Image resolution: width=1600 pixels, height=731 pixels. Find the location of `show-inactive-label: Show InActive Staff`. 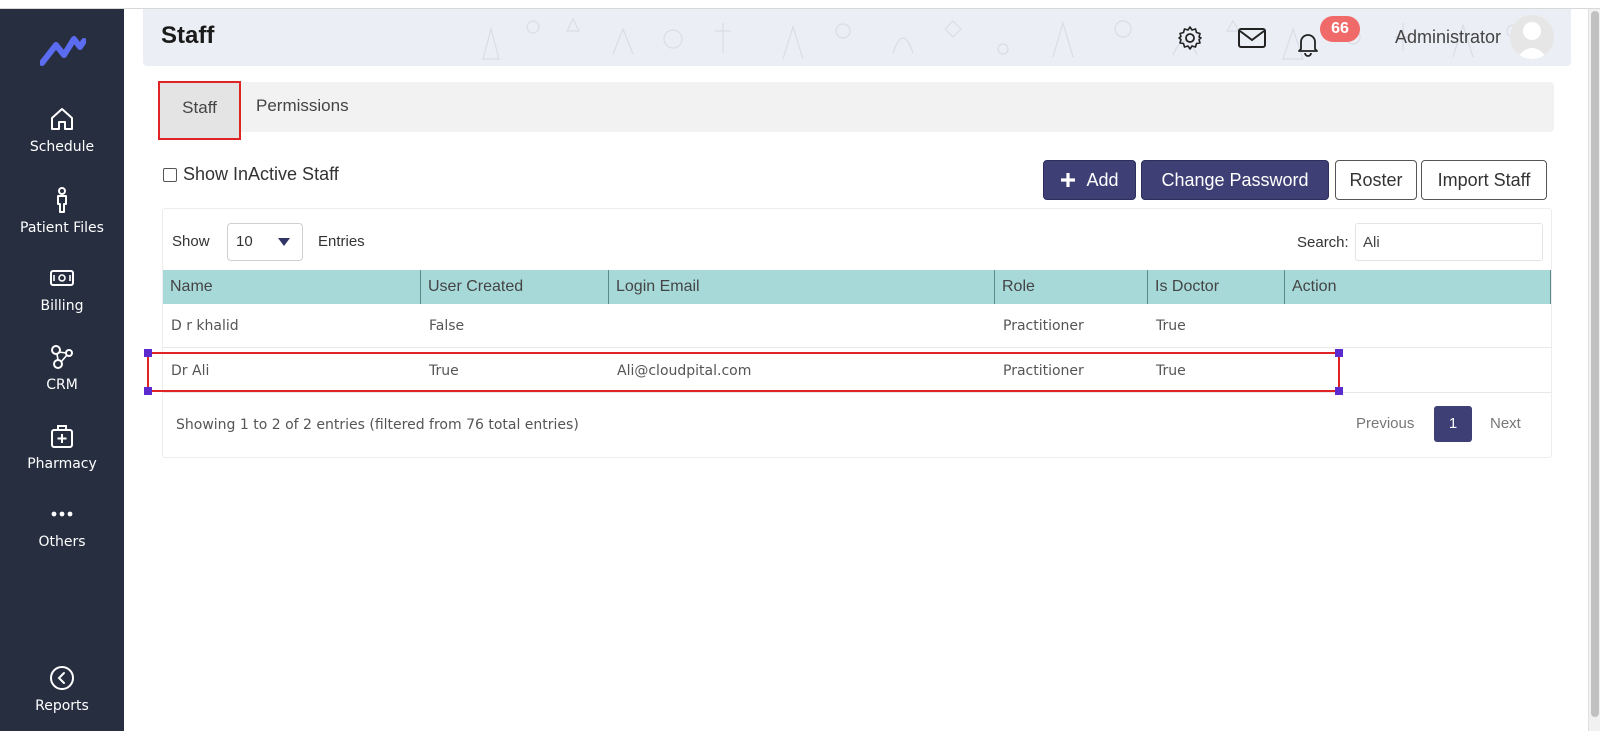

show-inactive-label: Show InActive Staff is located at coordinates (261, 174).